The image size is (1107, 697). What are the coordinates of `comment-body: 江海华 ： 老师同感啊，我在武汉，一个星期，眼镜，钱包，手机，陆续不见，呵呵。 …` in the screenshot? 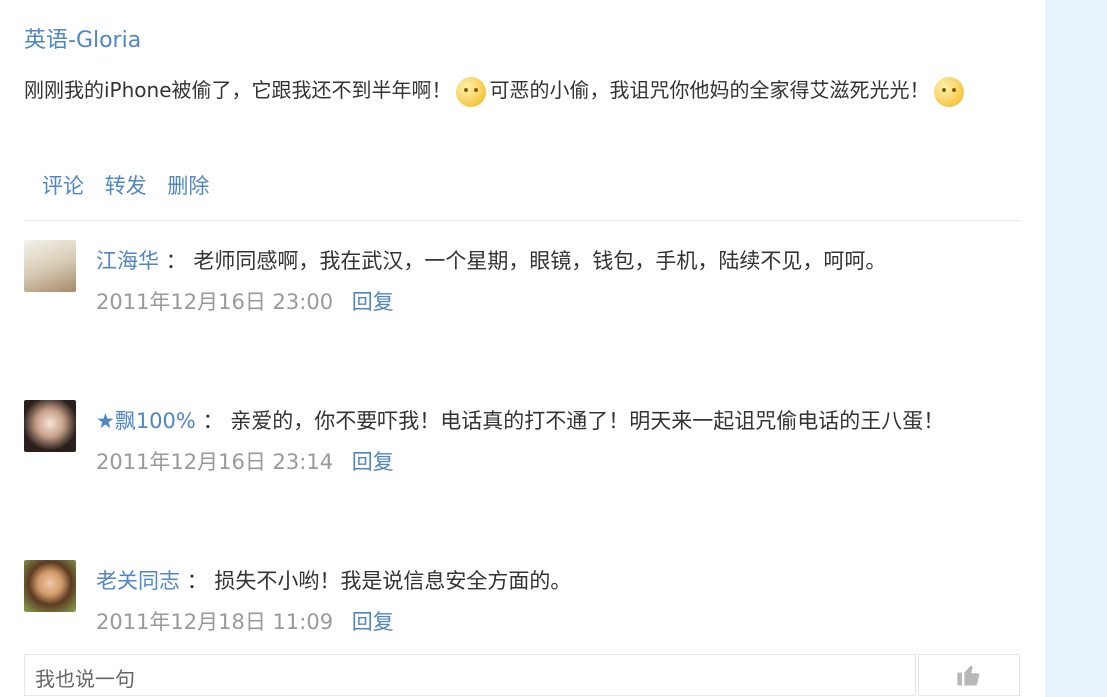 It's located at (556, 281).